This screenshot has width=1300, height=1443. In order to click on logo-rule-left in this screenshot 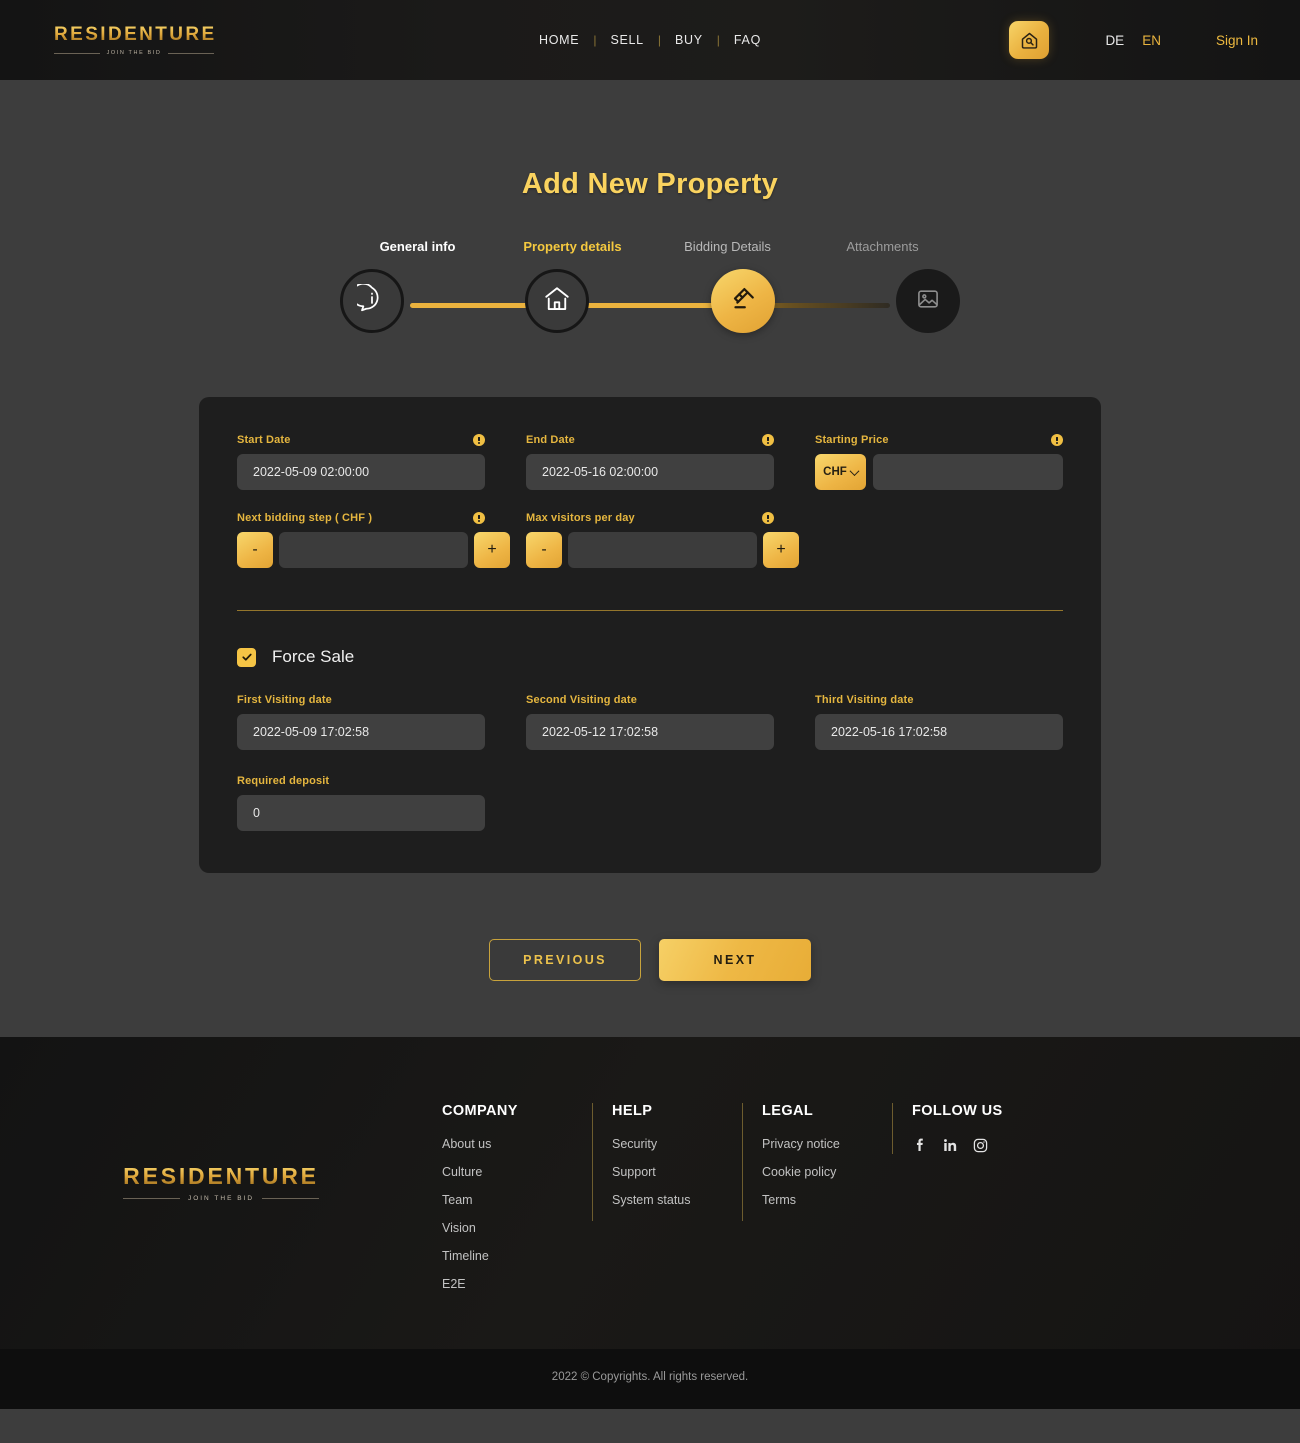, I will do `click(77, 53)`.